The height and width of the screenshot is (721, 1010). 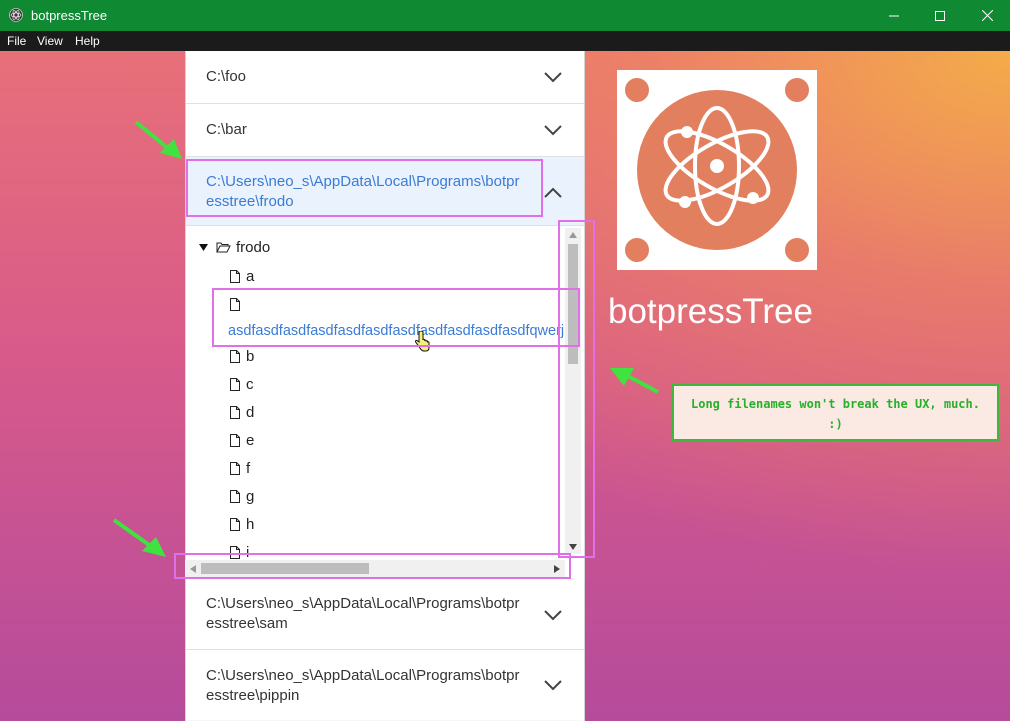 I want to click on close-button, so click(x=987, y=15).